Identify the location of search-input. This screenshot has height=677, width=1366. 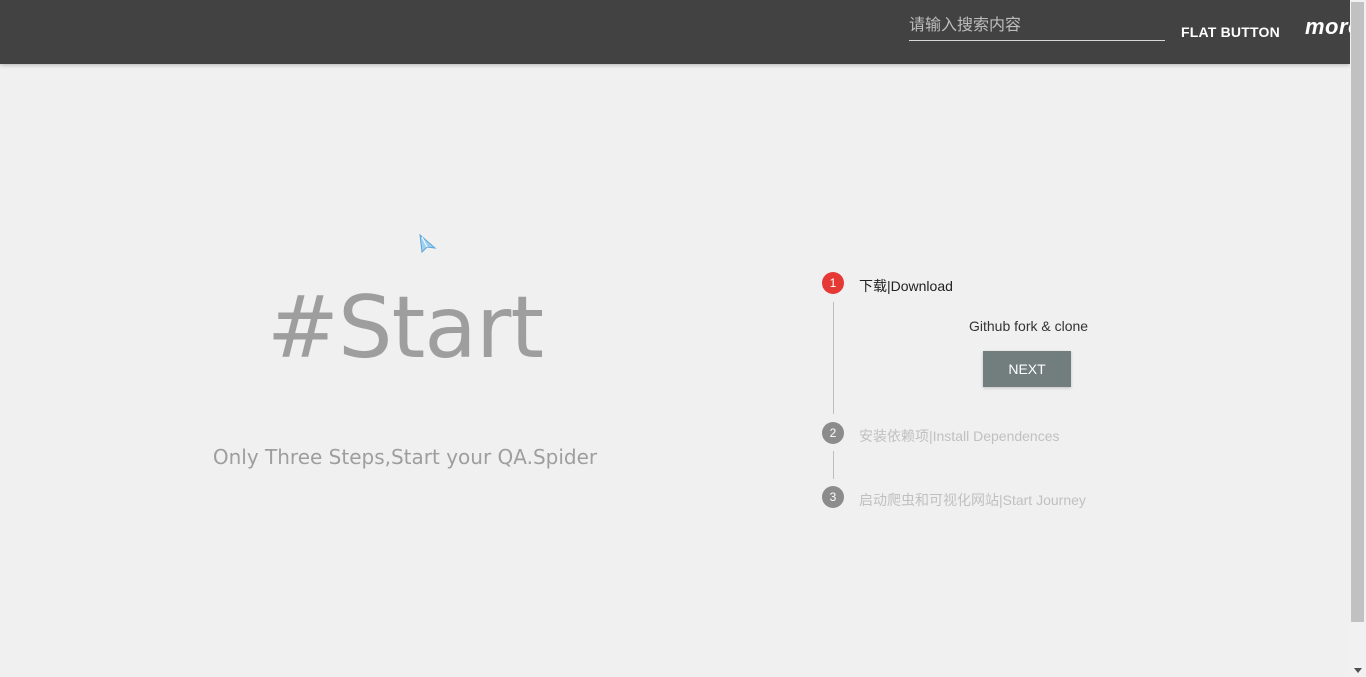
(1037, 24).